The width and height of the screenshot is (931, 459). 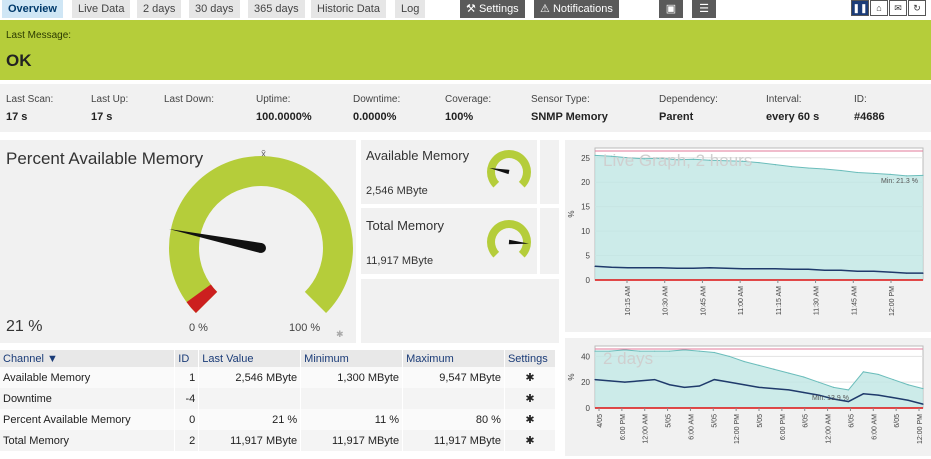 I want to click on chart-title: Live Graph, 2 hours, so click(x=677, y=160).